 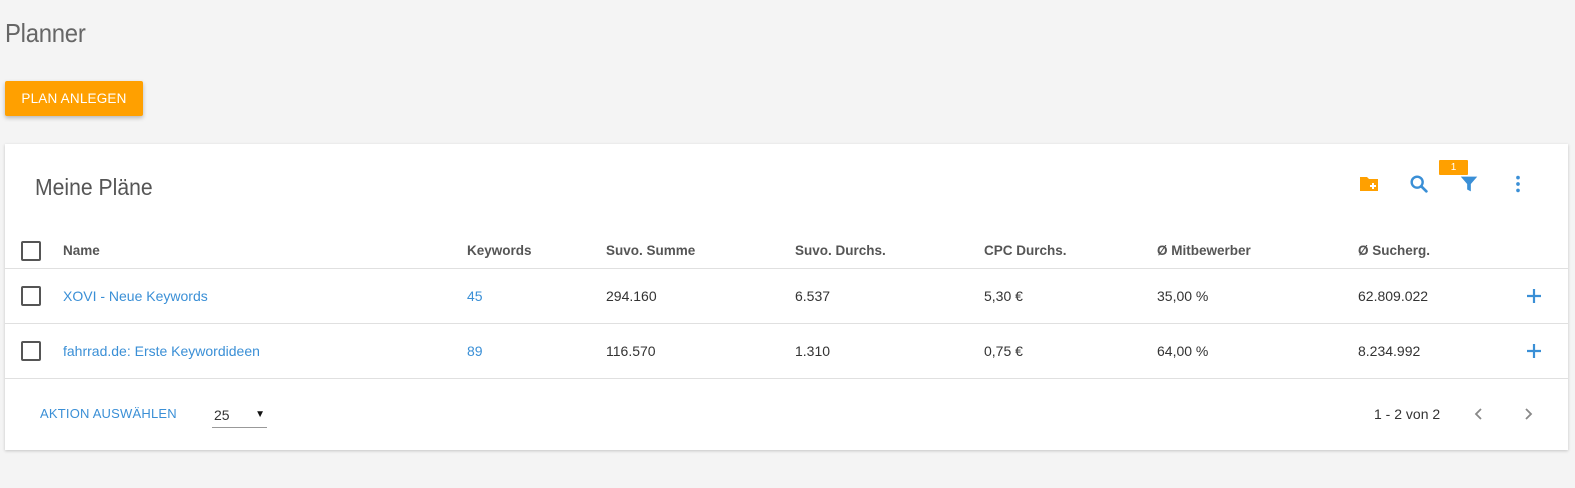 What do you see at coordinates (1025, 250) in the screenshot?
I see `column-header-cpc-durchs: CPC Durchs.` at bounding box center [1025, 250].